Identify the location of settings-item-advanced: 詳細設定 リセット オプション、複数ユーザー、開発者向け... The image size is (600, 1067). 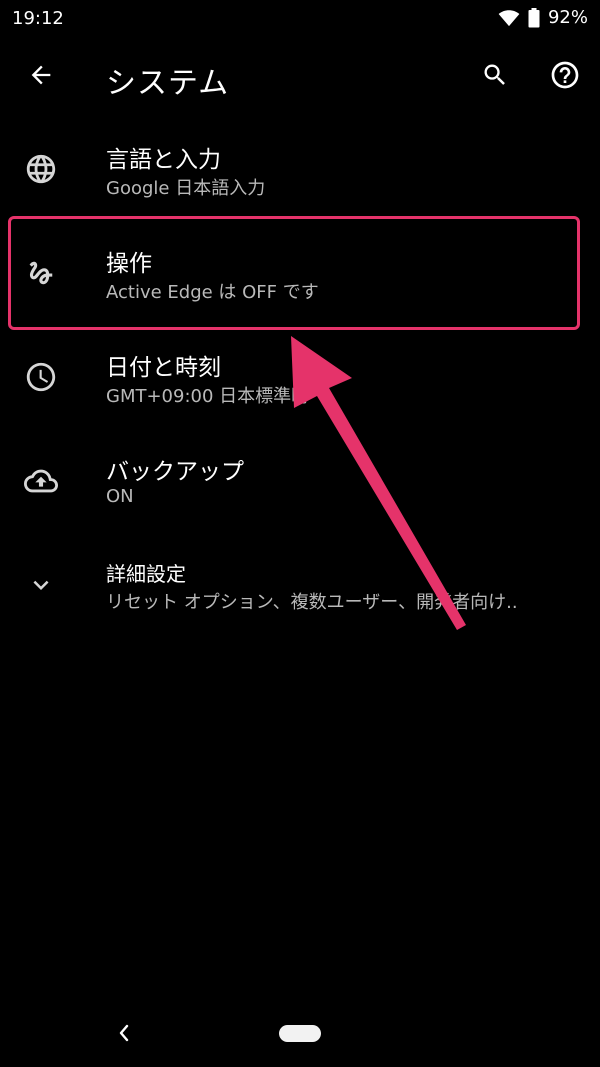
(300, 586).